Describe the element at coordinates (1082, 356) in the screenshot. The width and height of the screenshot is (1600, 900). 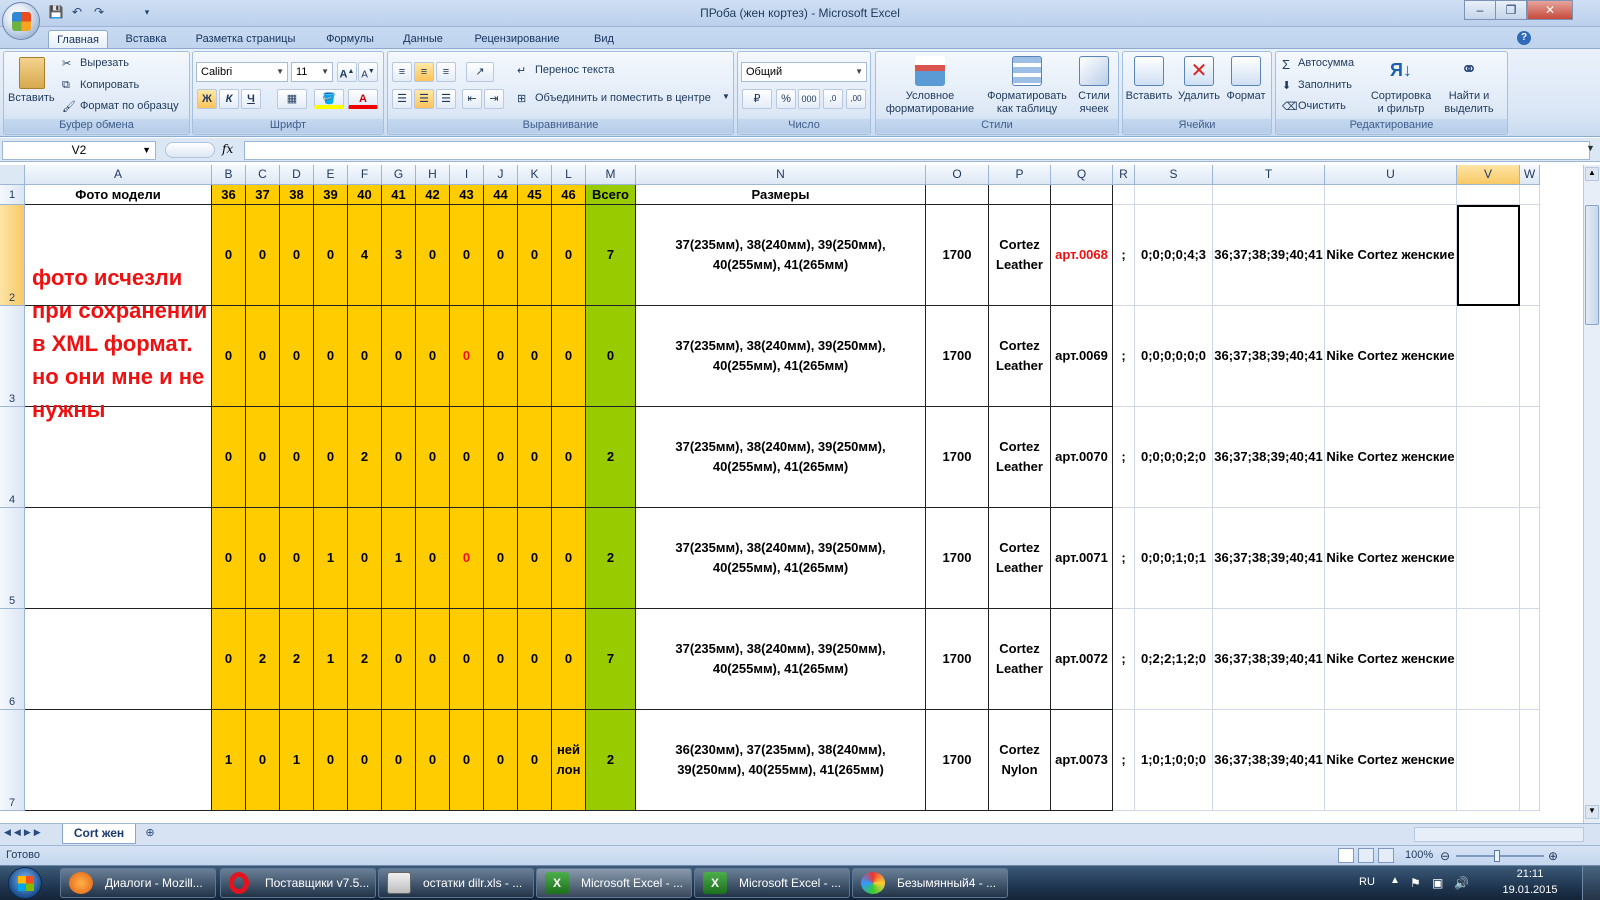
I see `article-cell: арт.0069` at that location.